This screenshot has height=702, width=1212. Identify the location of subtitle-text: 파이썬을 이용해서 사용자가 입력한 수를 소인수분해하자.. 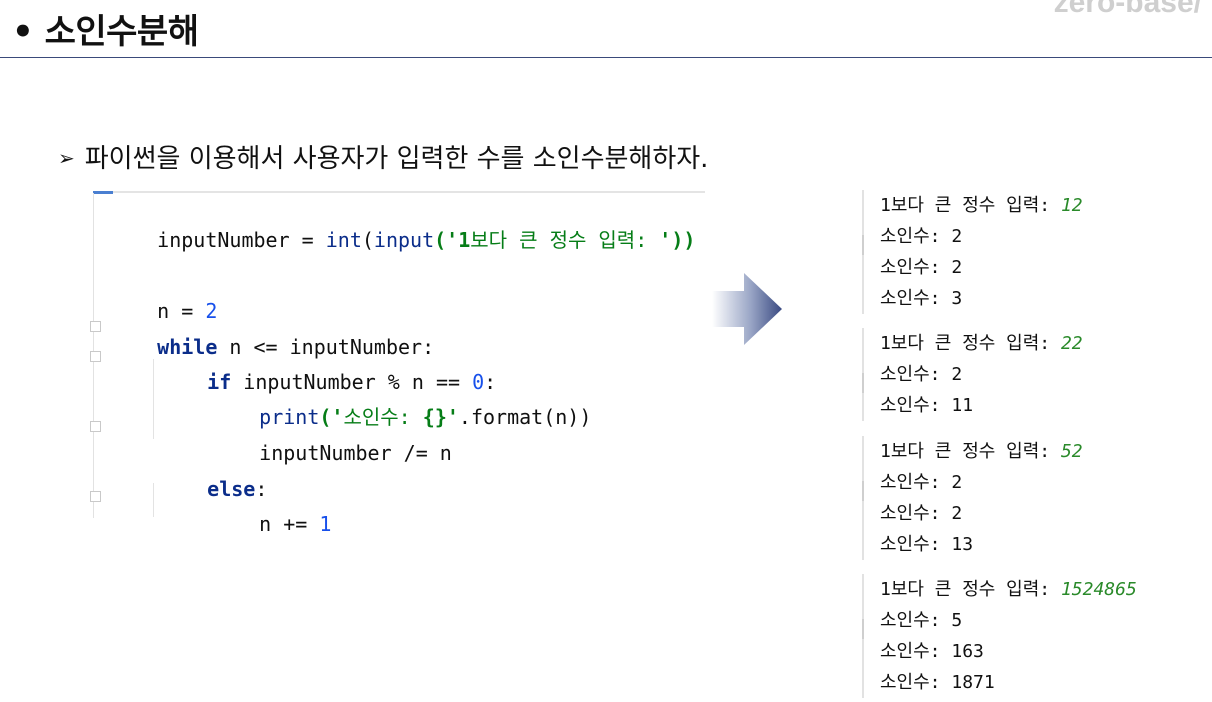
(396, 159).